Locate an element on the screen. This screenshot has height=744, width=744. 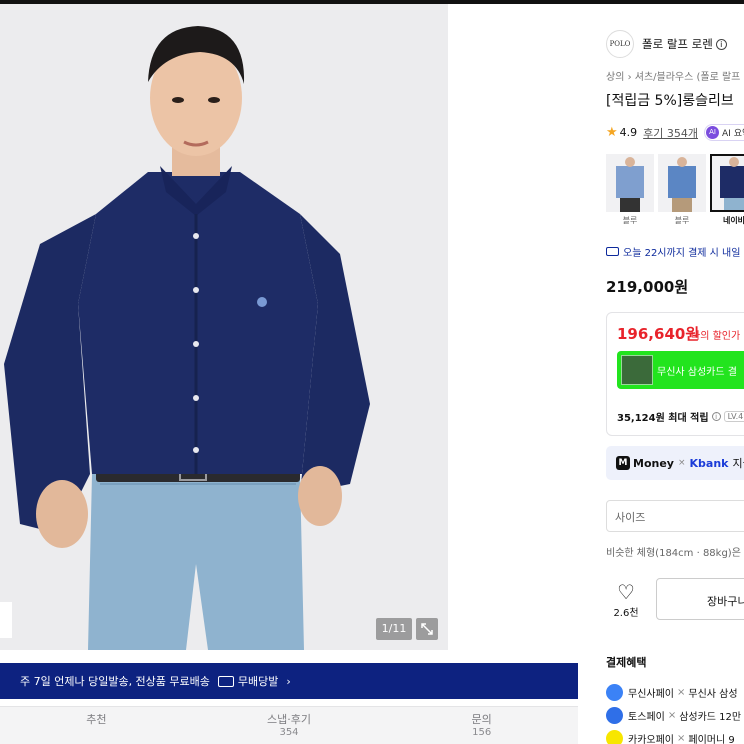
color-swatches: 블루 블루 네이비 is located at coordinates (675, 190).